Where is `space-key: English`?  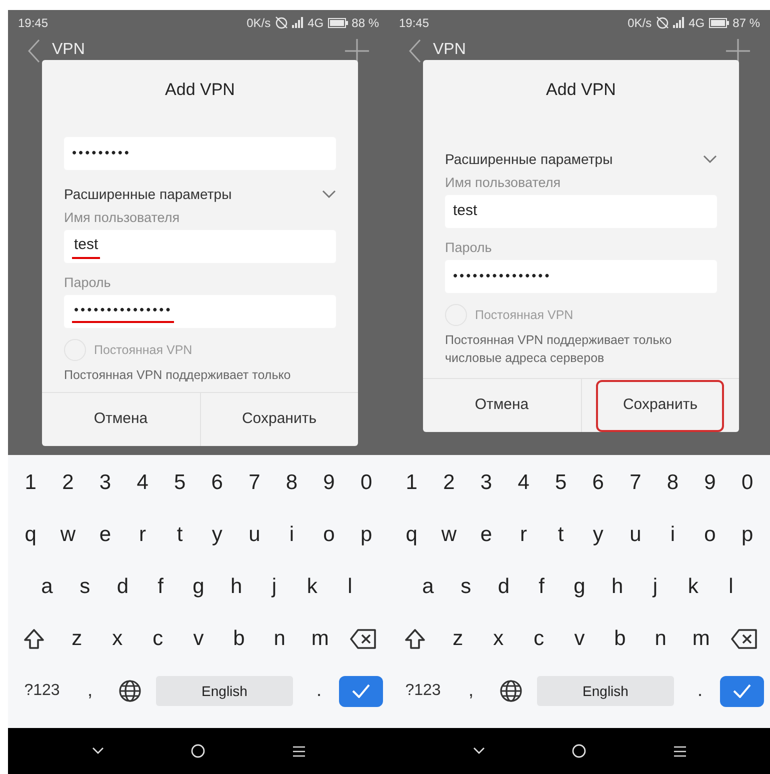
space-key: English is located at coordinates (605, 691).